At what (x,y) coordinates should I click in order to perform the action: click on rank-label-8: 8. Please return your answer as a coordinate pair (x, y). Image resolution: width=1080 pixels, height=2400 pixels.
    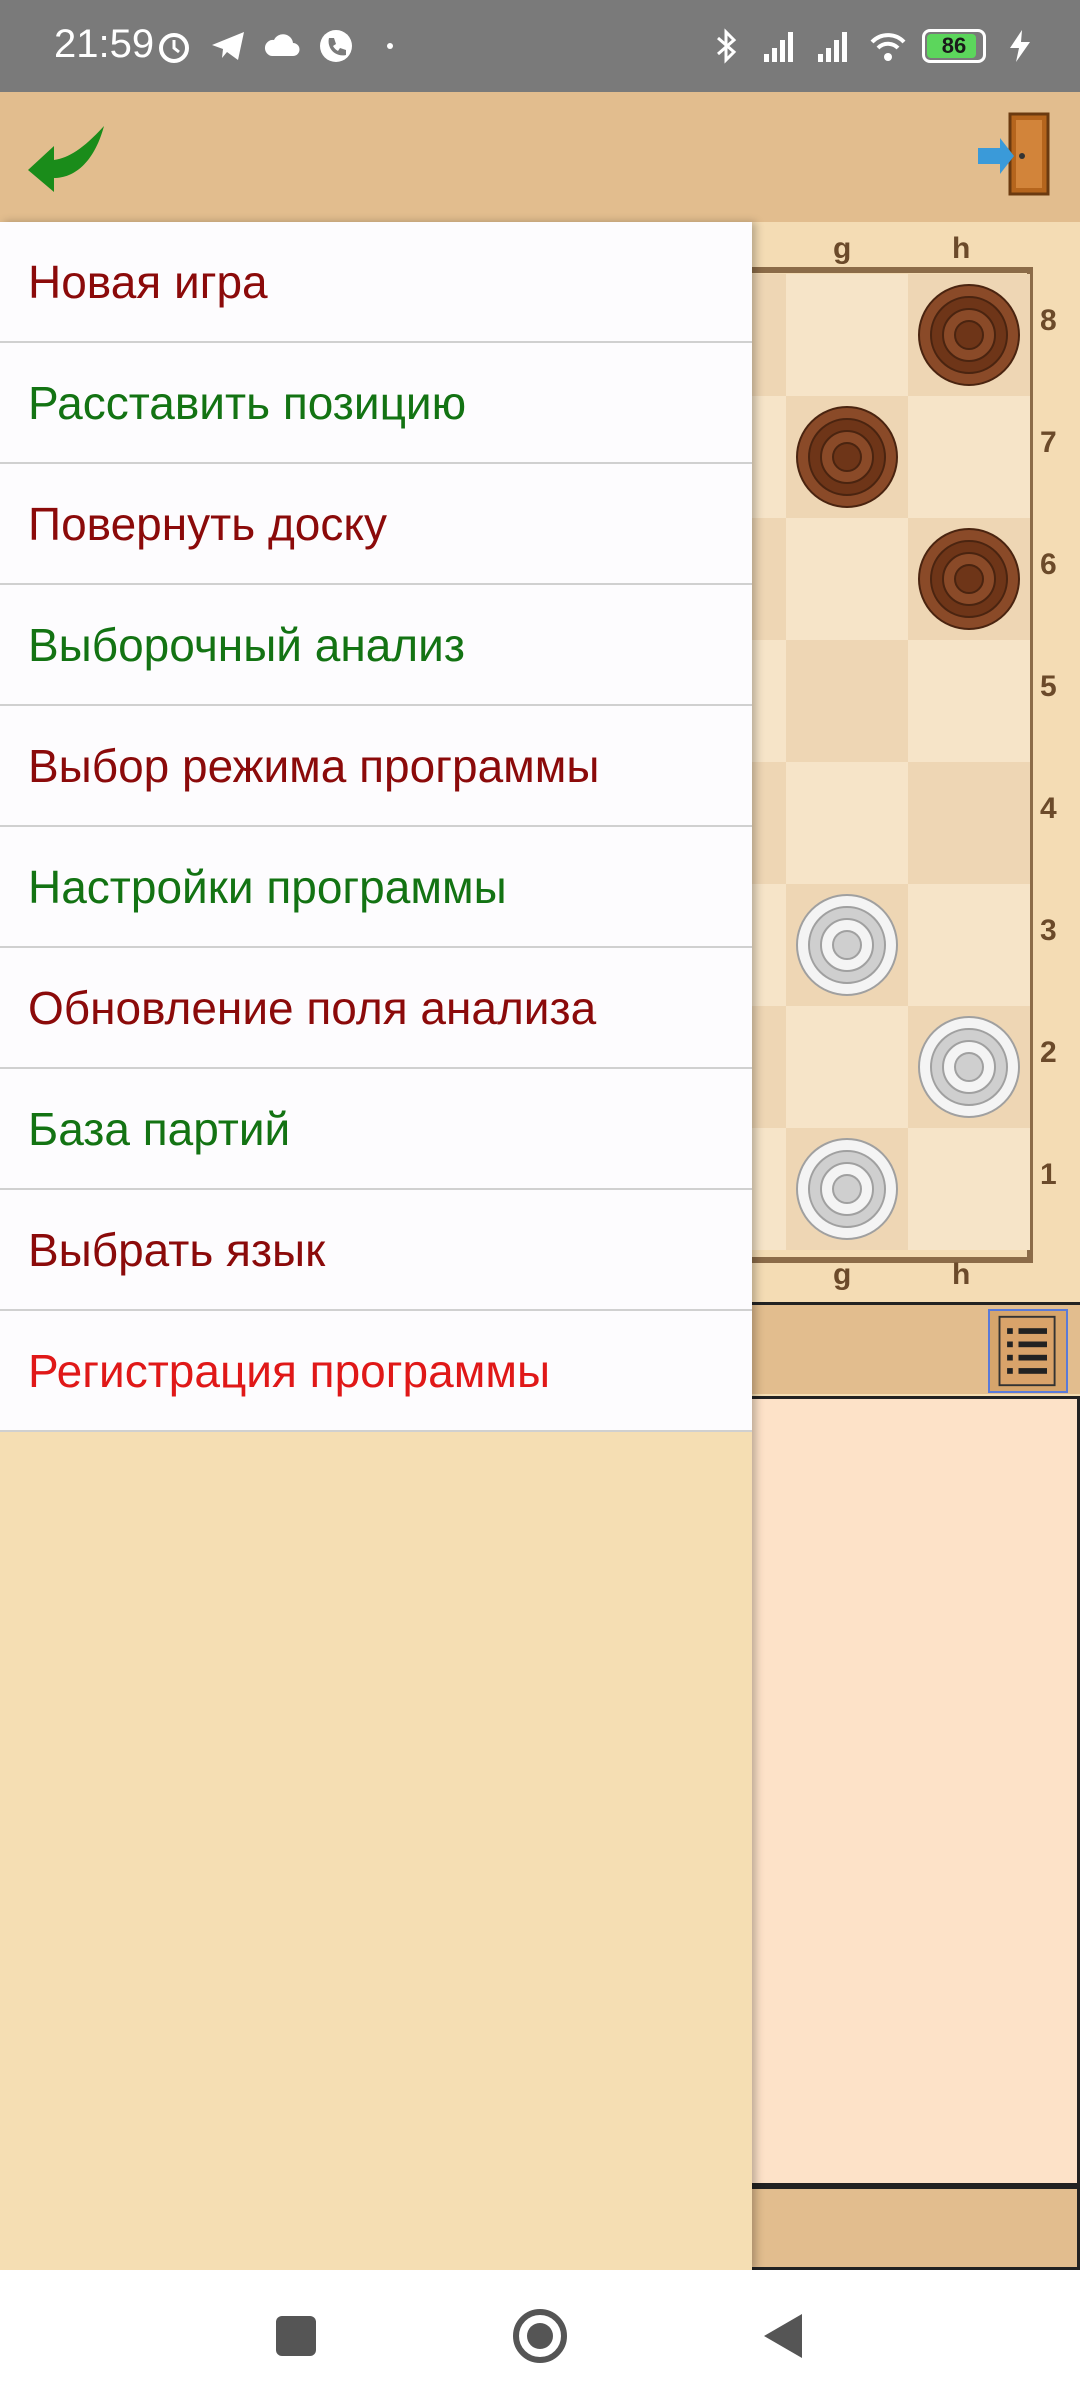
    Looking at the image, I should click on (1048, 320).